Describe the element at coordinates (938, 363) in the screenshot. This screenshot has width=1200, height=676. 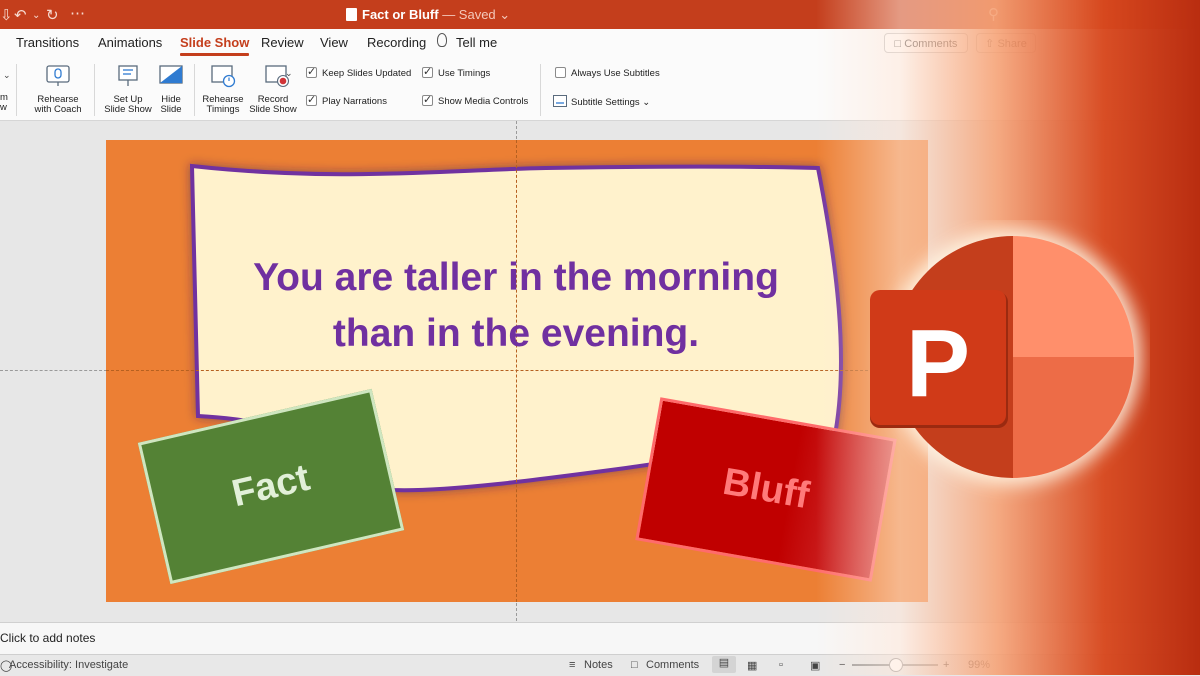
I see `logo-letter: P` at that location.